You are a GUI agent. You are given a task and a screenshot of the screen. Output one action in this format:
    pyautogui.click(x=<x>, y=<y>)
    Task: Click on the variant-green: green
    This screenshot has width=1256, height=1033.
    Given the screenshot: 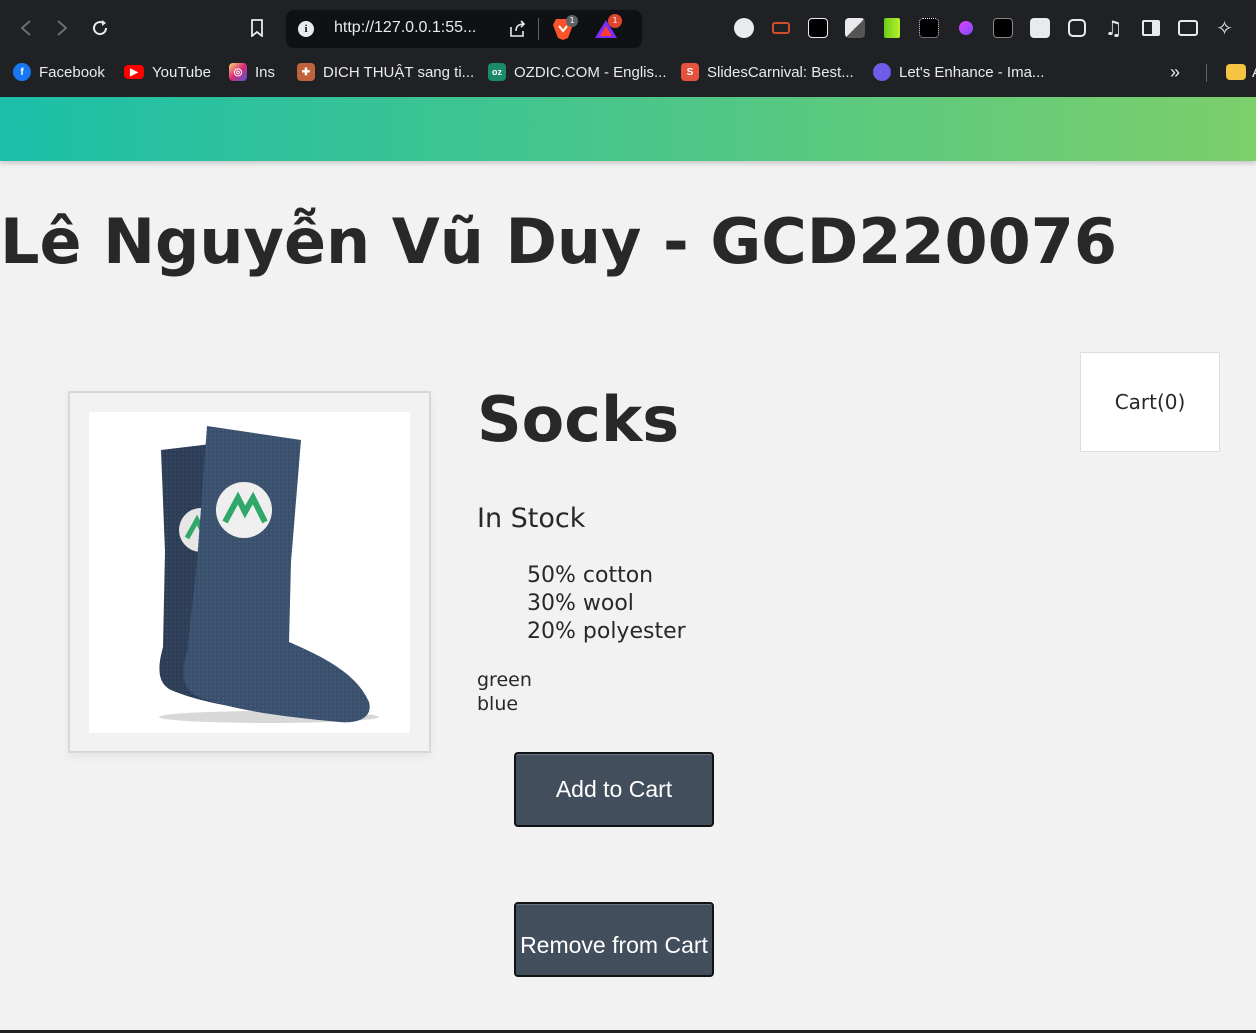 What is the action you would take?
    pyautogui.click(x=504, y=680)
    